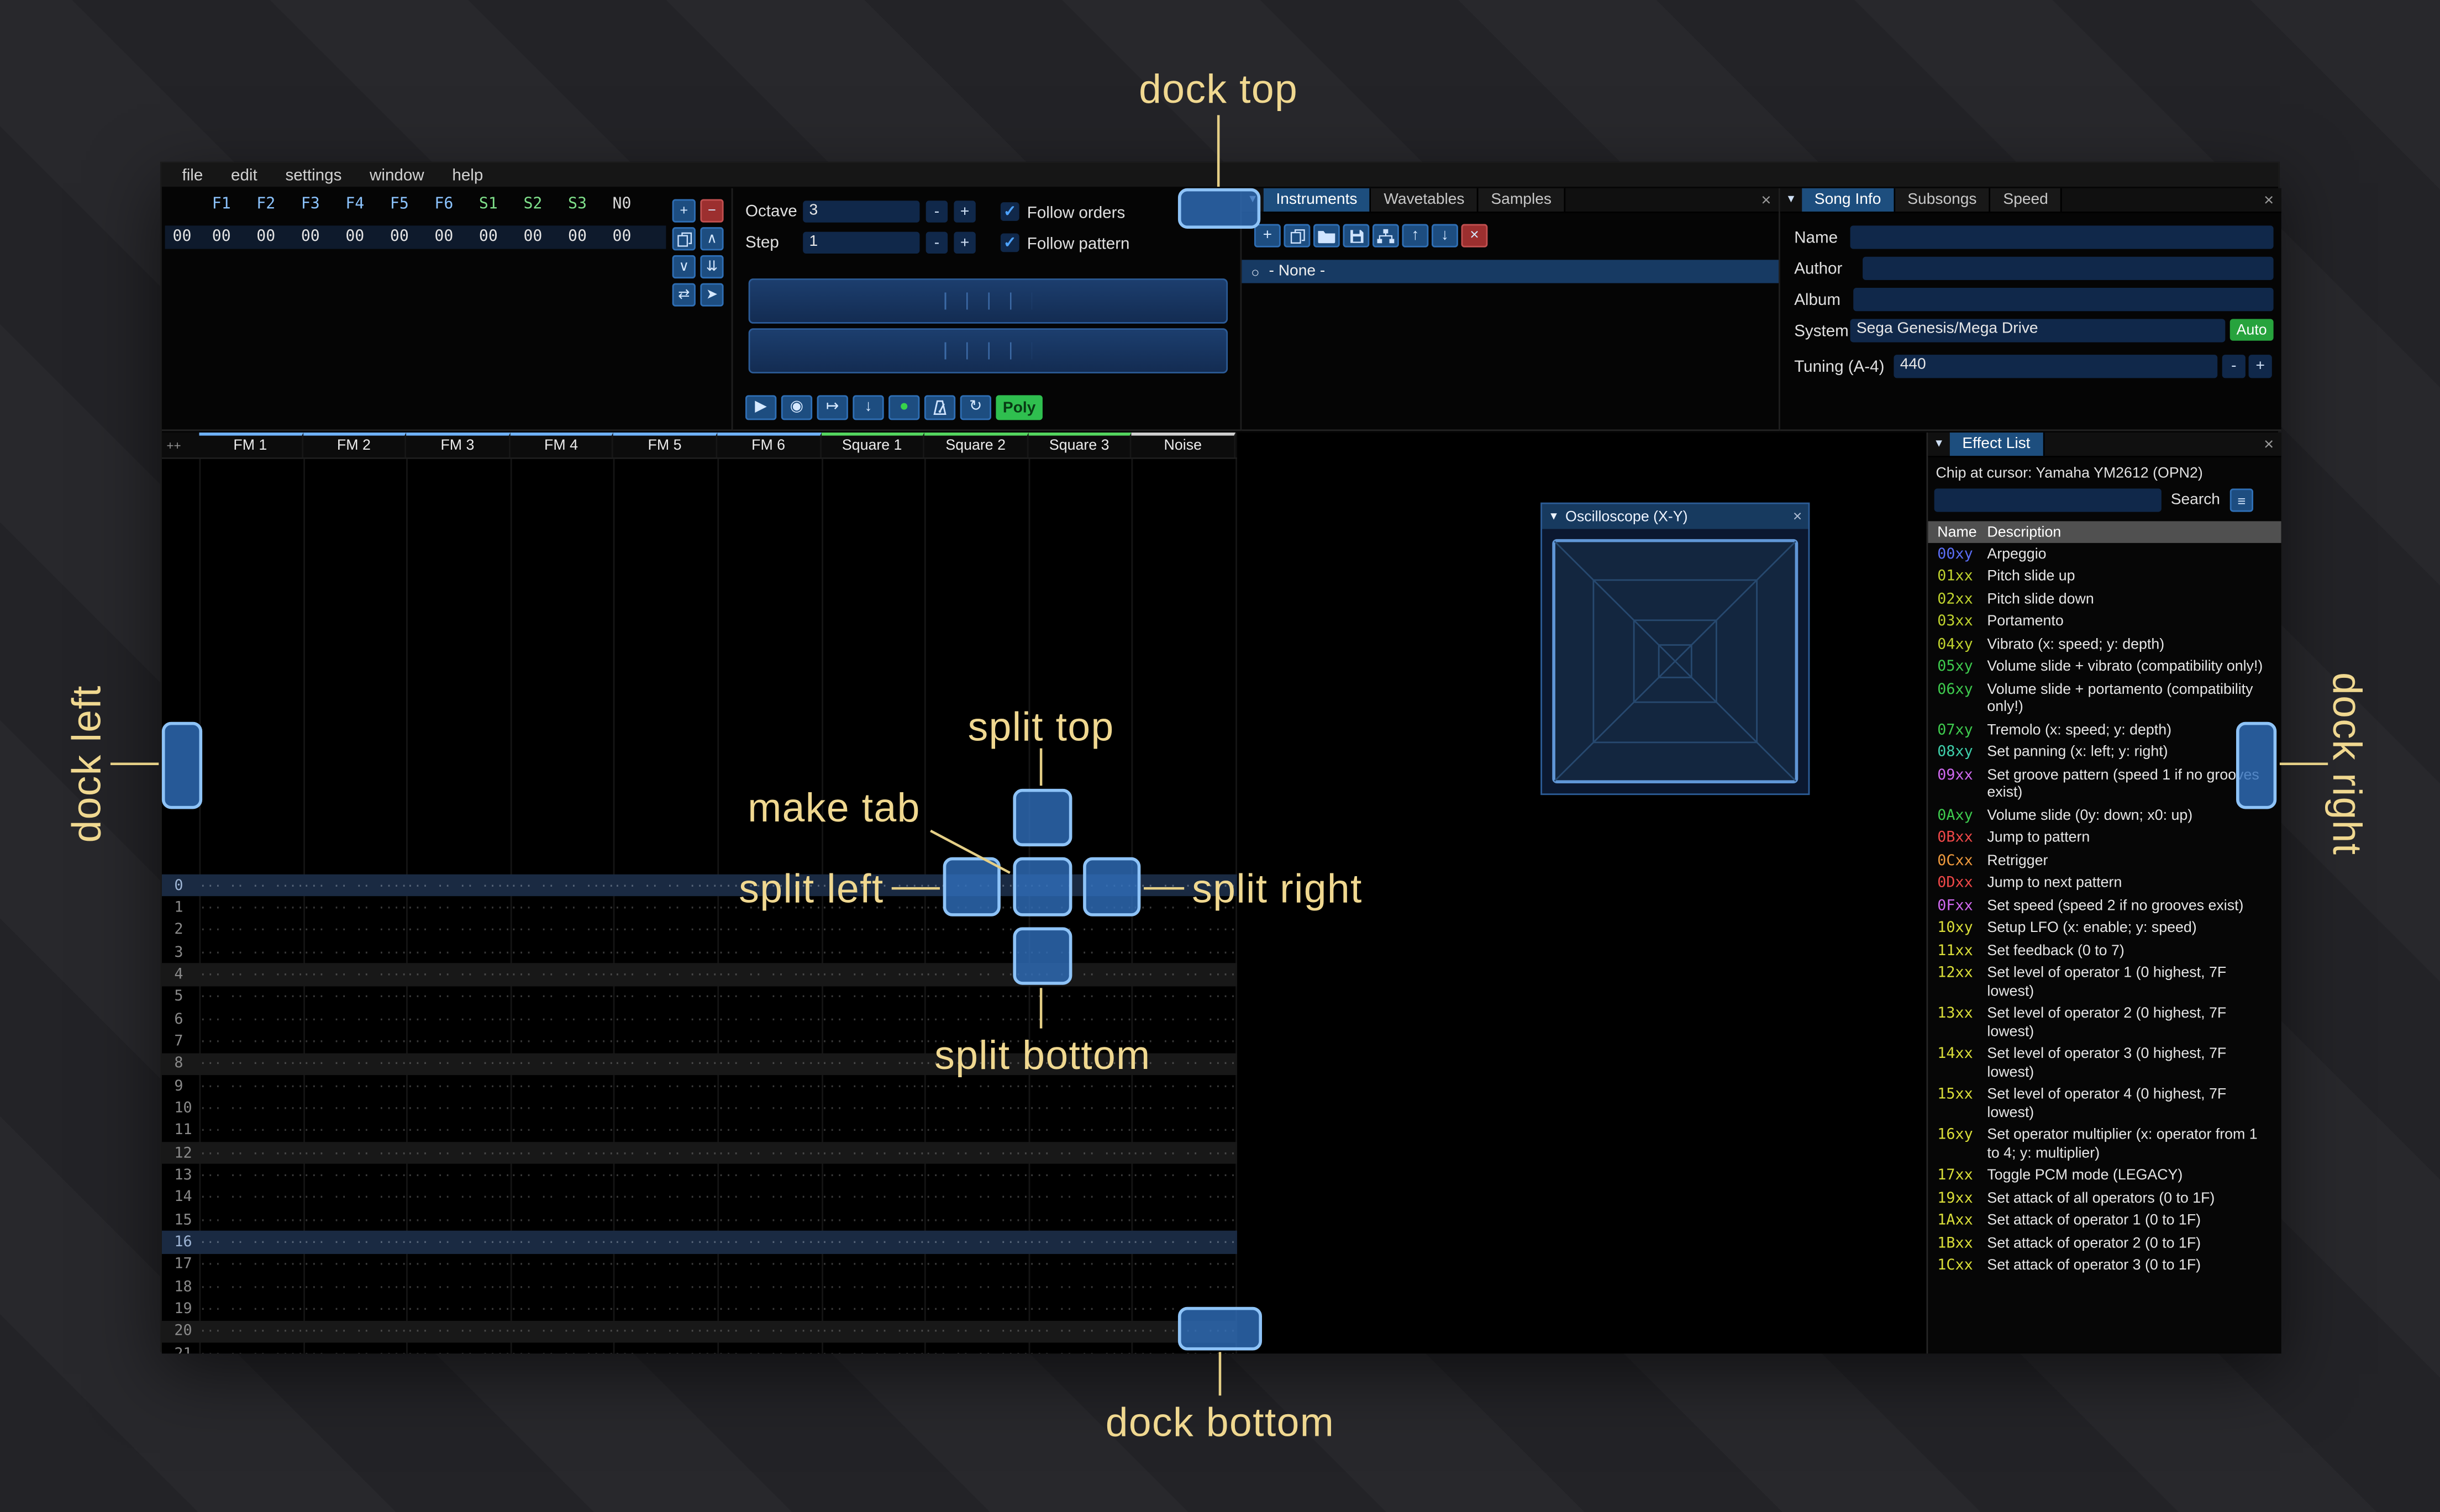 The height and width of the screenshot is (1512, 2440). I want to click on step-decrease-button: -, so click(936, 242).